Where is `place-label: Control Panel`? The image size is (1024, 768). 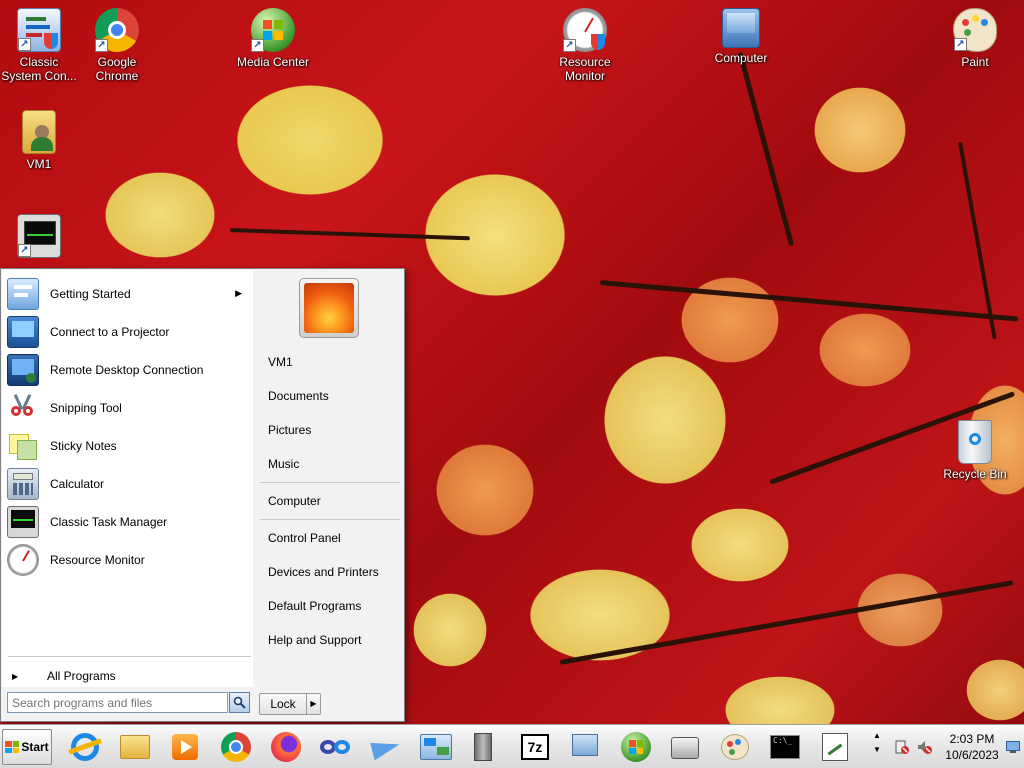
place-label: Control Panel is located at coordinates (304, 538).